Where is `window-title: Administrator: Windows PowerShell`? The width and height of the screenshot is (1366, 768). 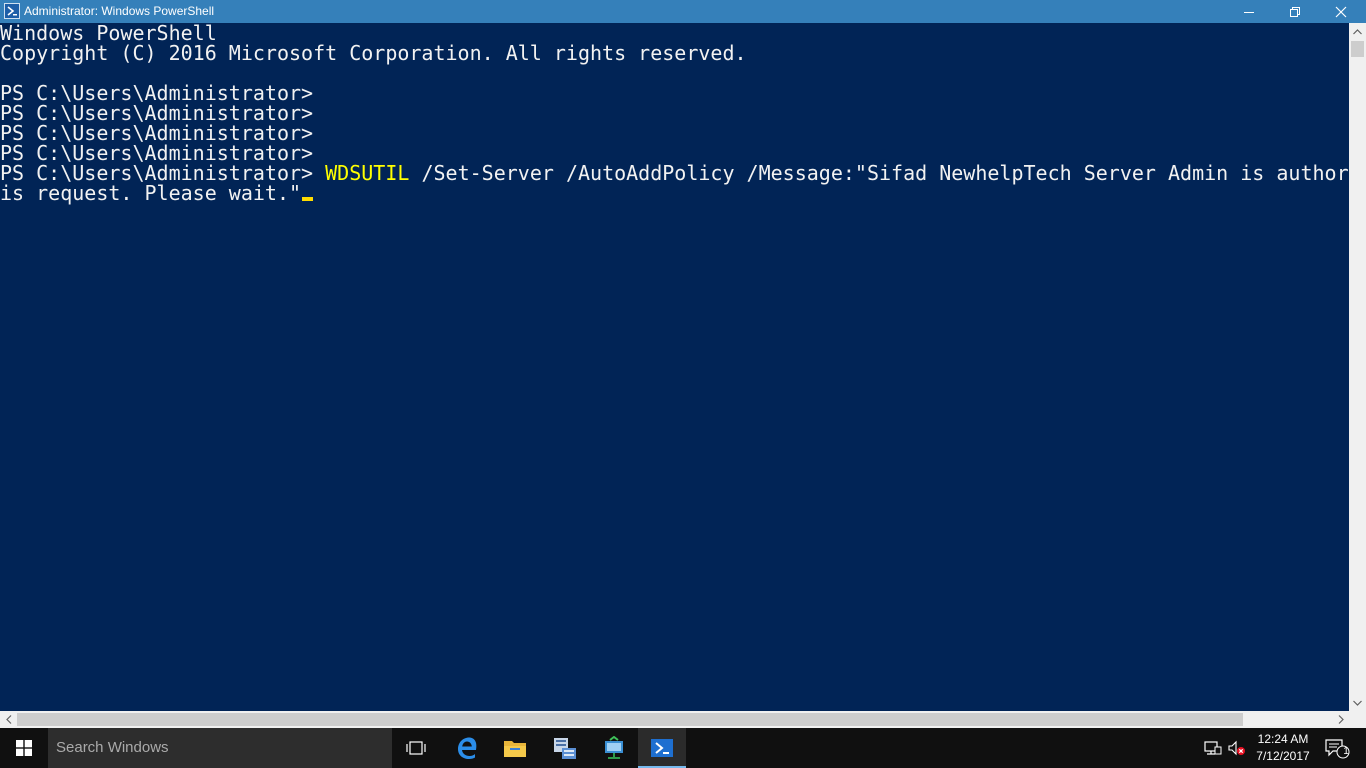
window-title: Administrator: Windows PowerShell is located at coordinates (119, 11).